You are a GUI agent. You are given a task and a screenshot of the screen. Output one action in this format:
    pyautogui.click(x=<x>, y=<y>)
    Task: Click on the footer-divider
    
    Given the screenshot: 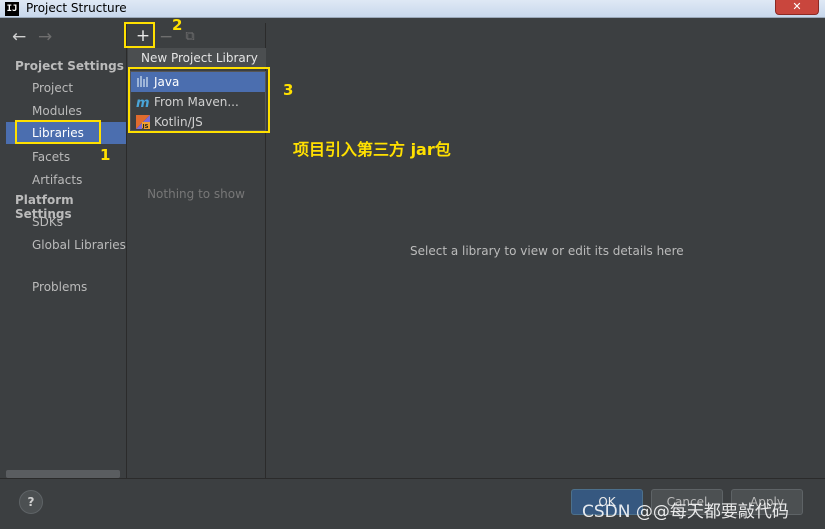 What is the action you would take?
    pyautogui.click(x=412, y=478)
    